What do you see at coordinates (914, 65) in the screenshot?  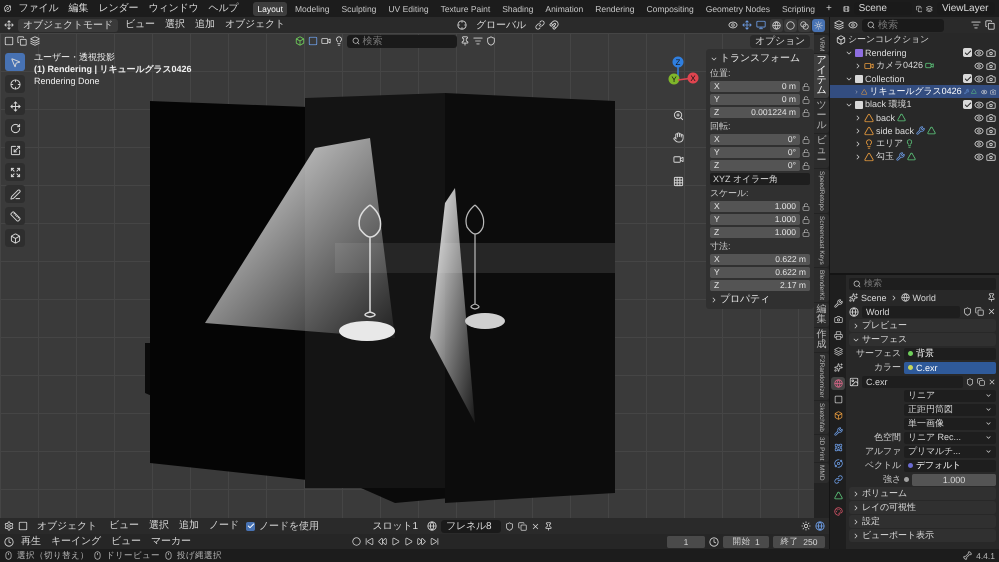 I see `outliner-row: カメラ0426` at bounding box center [914, 65].